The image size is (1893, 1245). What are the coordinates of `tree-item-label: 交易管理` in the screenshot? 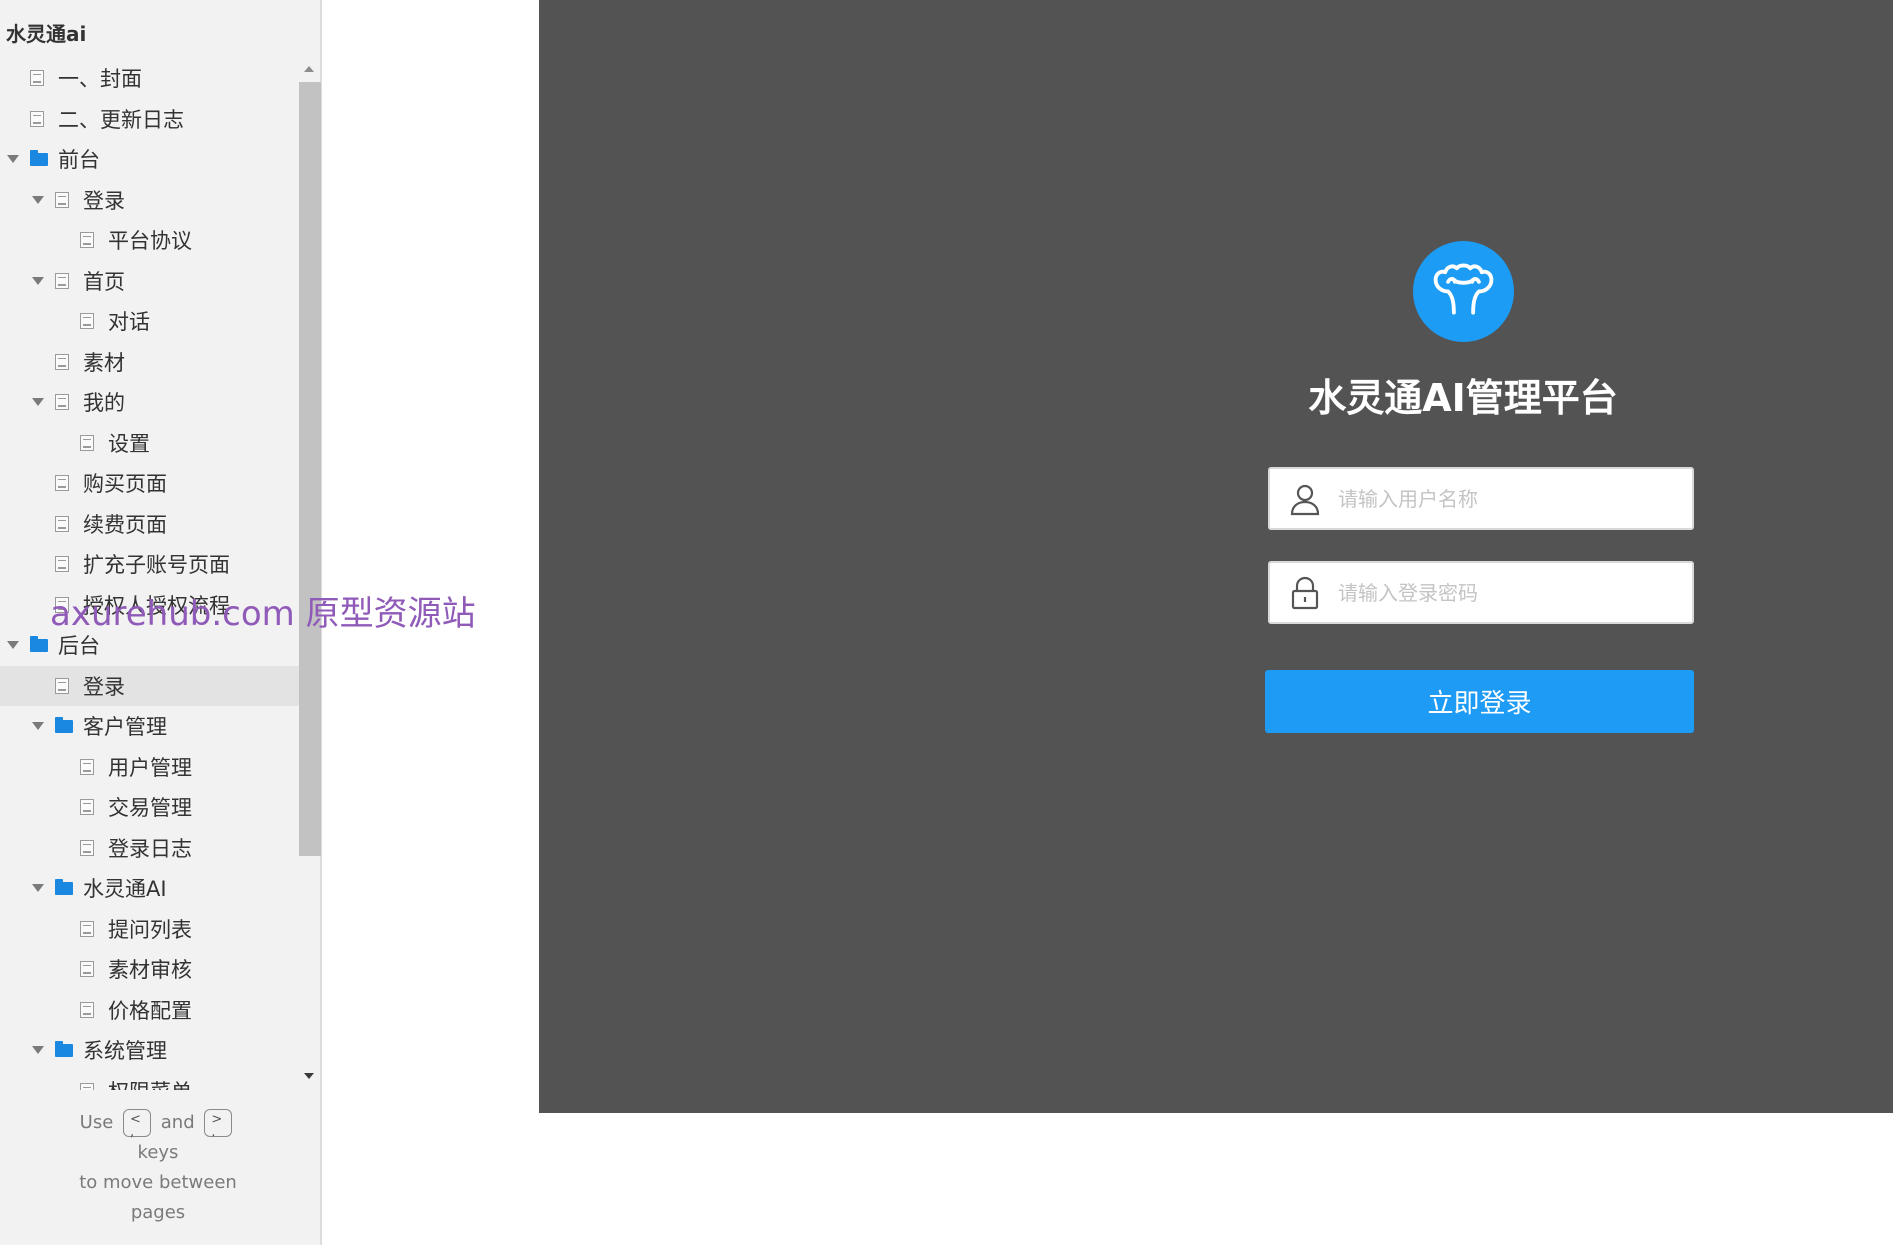 It's located at (150, 808).